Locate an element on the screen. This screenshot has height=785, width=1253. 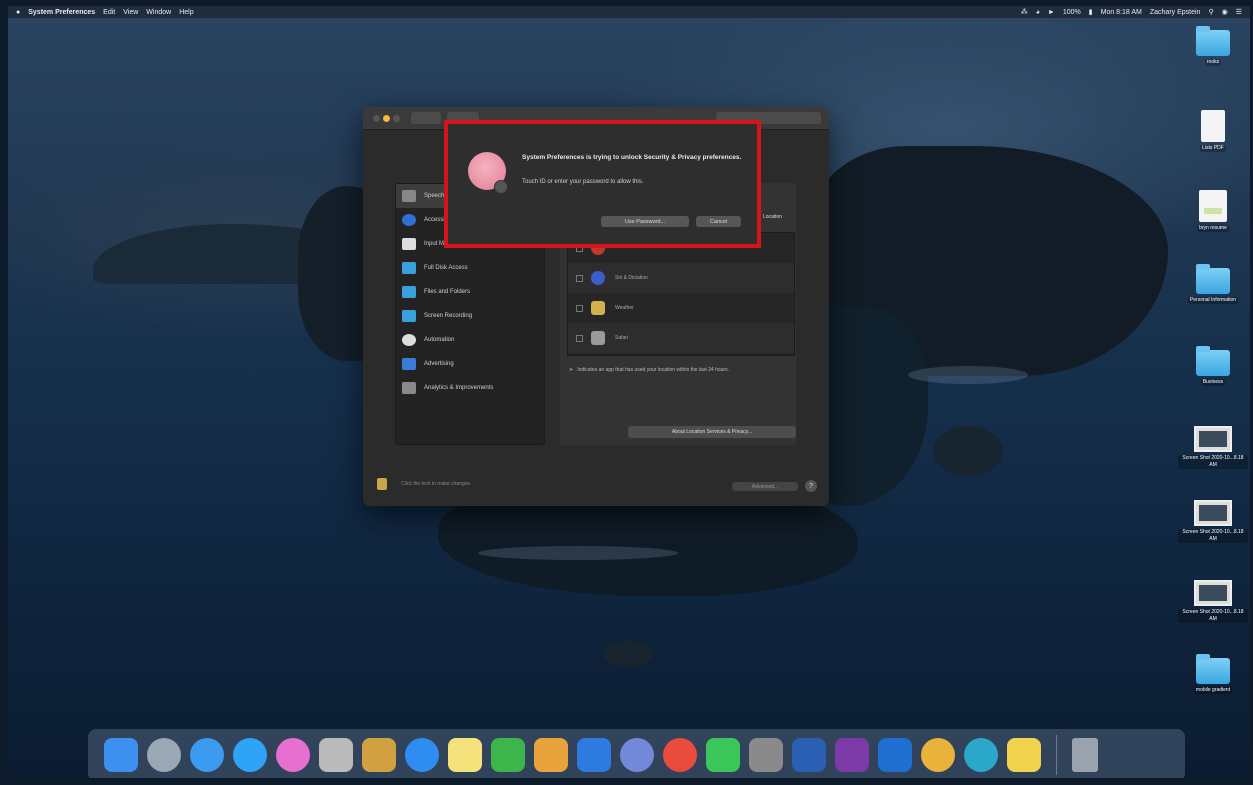
numbers-icon is located at coordinates (508, 755).